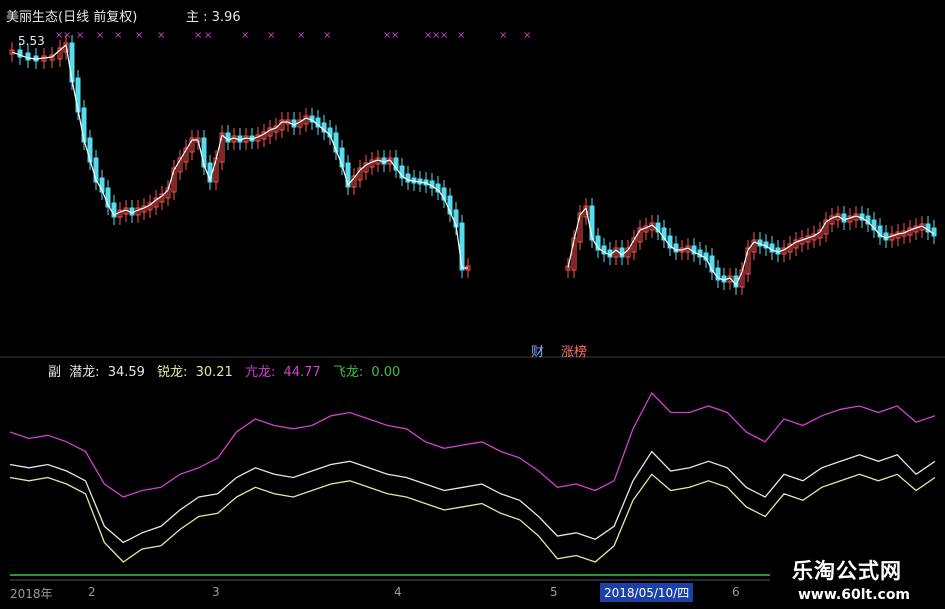 Image resolution: width=945 pixels, height=609 pixels. Describe the element at coordinates (31, 594) in the screenshot. I see `date-tick: 2018年` at that location.